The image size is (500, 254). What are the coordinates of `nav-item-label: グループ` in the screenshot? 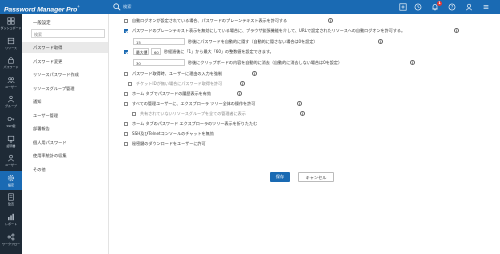 It's located at (11, 106).